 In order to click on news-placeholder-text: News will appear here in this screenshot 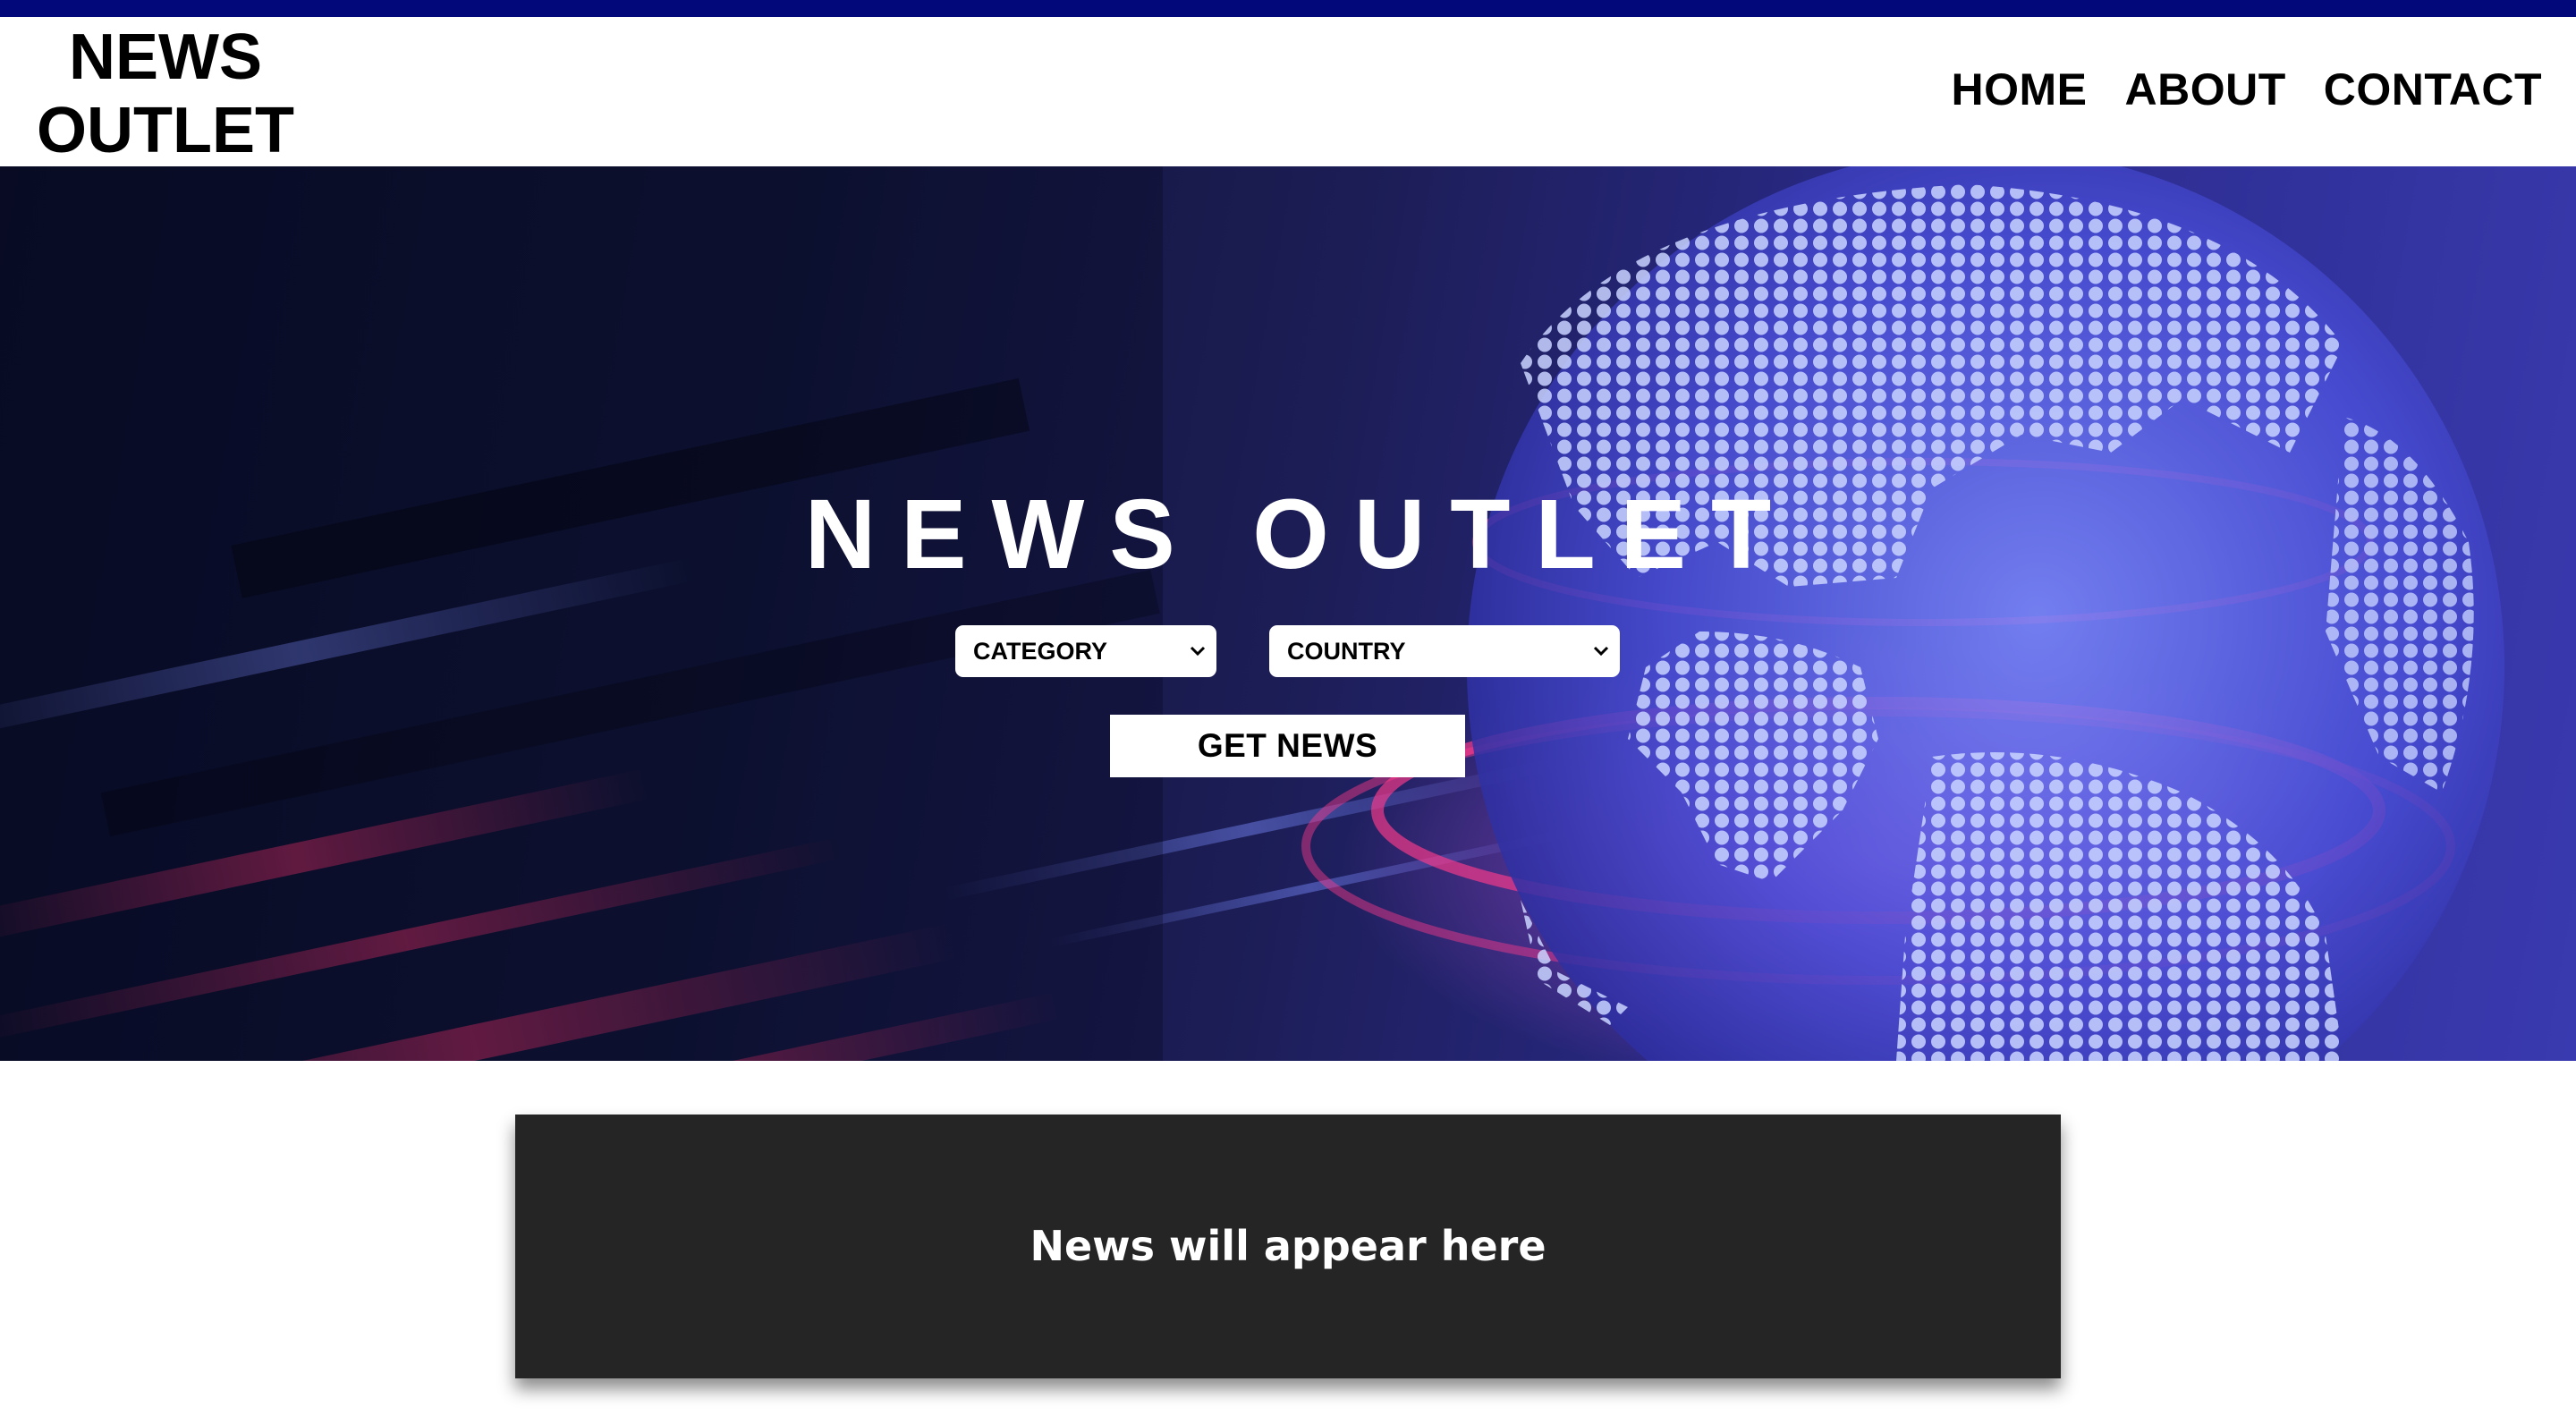, I will do `click(1288, 1246)`.